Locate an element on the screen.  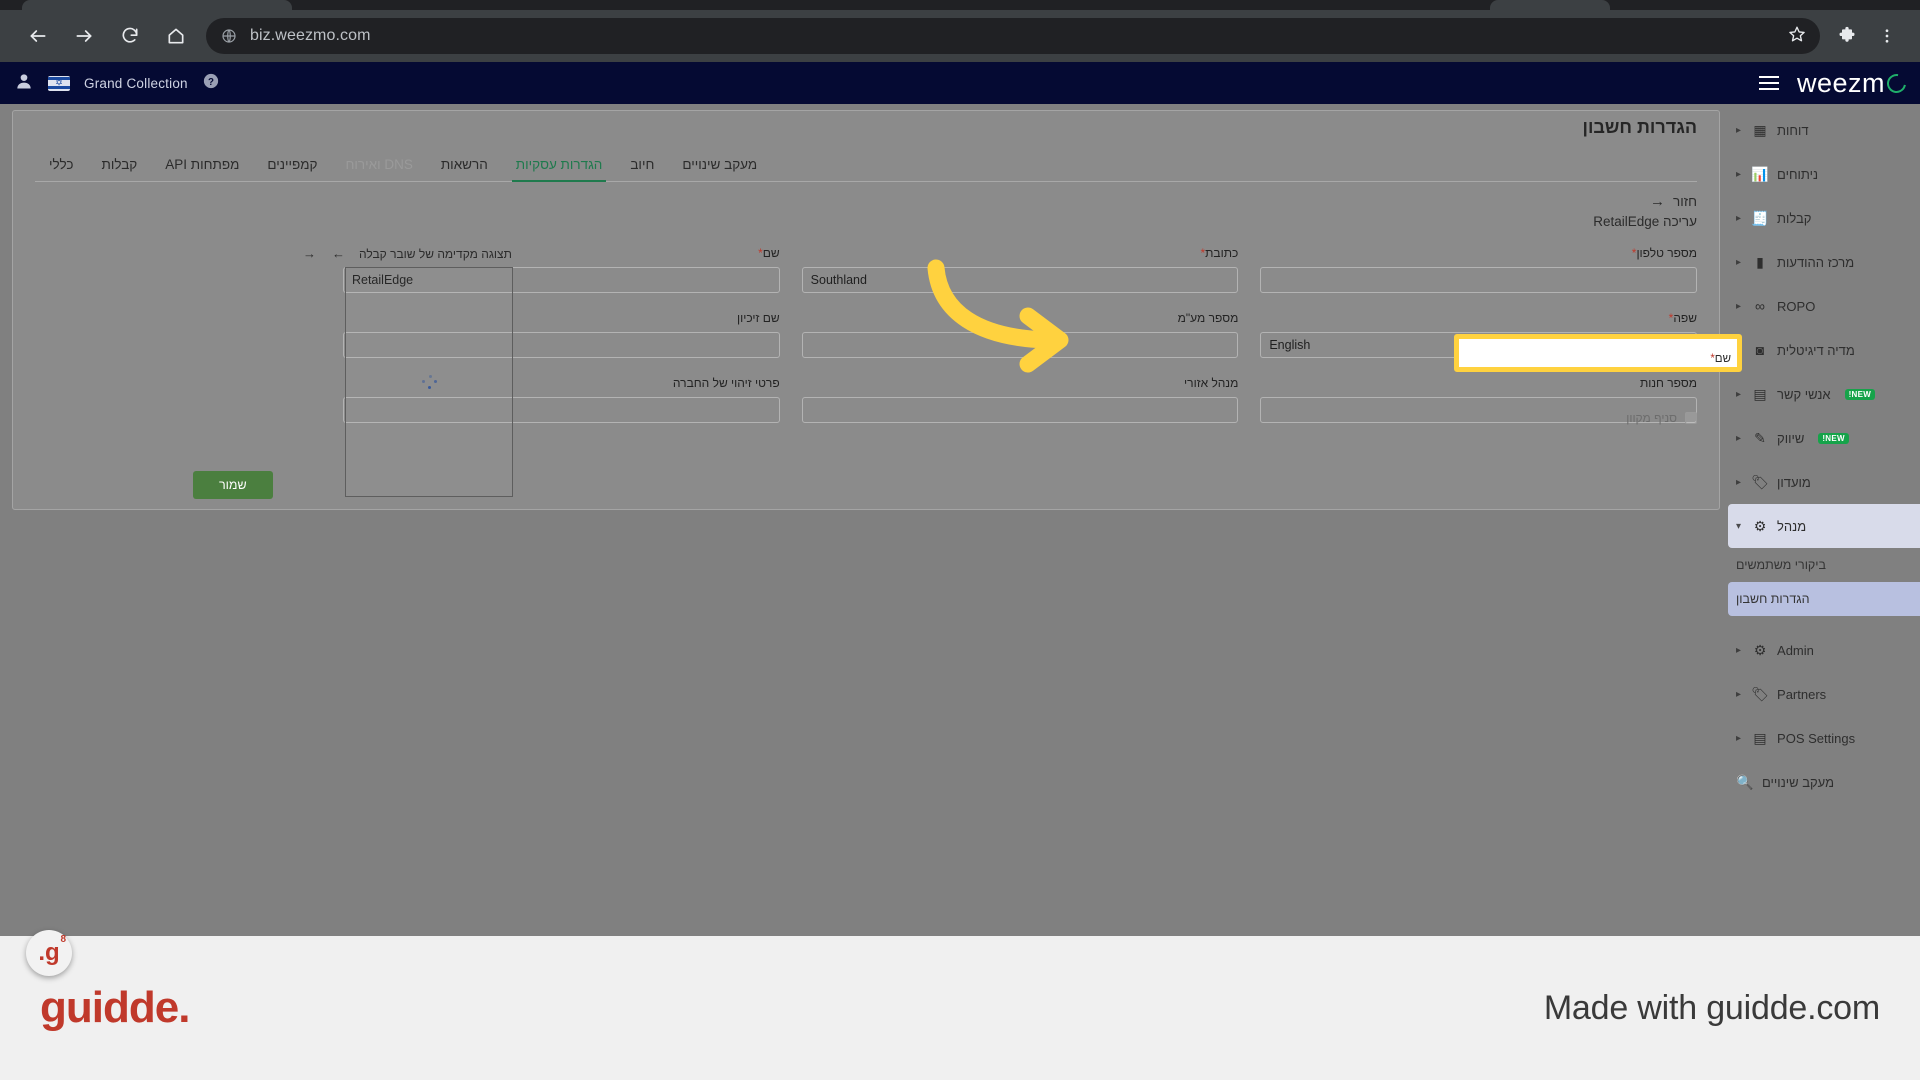
search-icon: 🔍 is located at coordinates (1745, 781).